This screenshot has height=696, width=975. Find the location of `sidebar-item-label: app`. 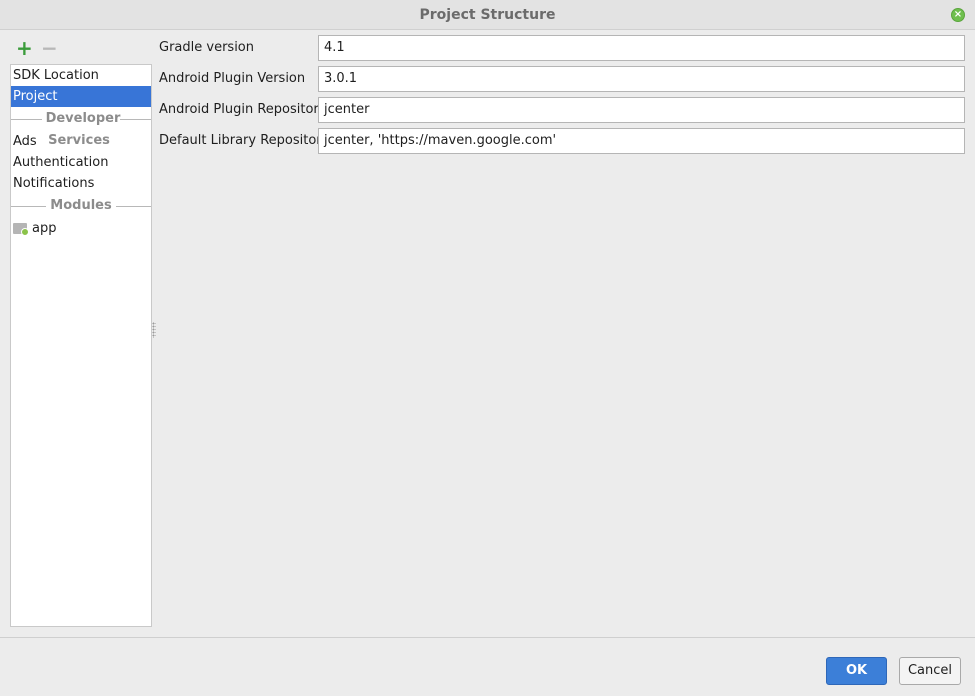

sidebar-item-label: app is located at coordinates (44, 228).